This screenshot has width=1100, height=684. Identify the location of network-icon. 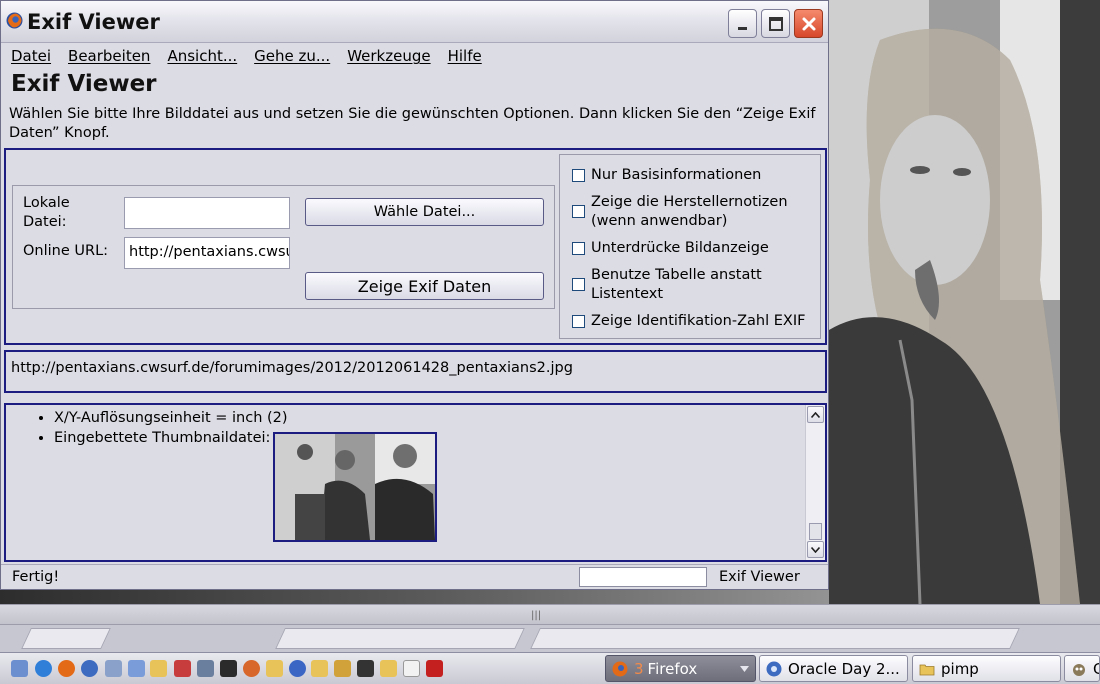
(205, 668).